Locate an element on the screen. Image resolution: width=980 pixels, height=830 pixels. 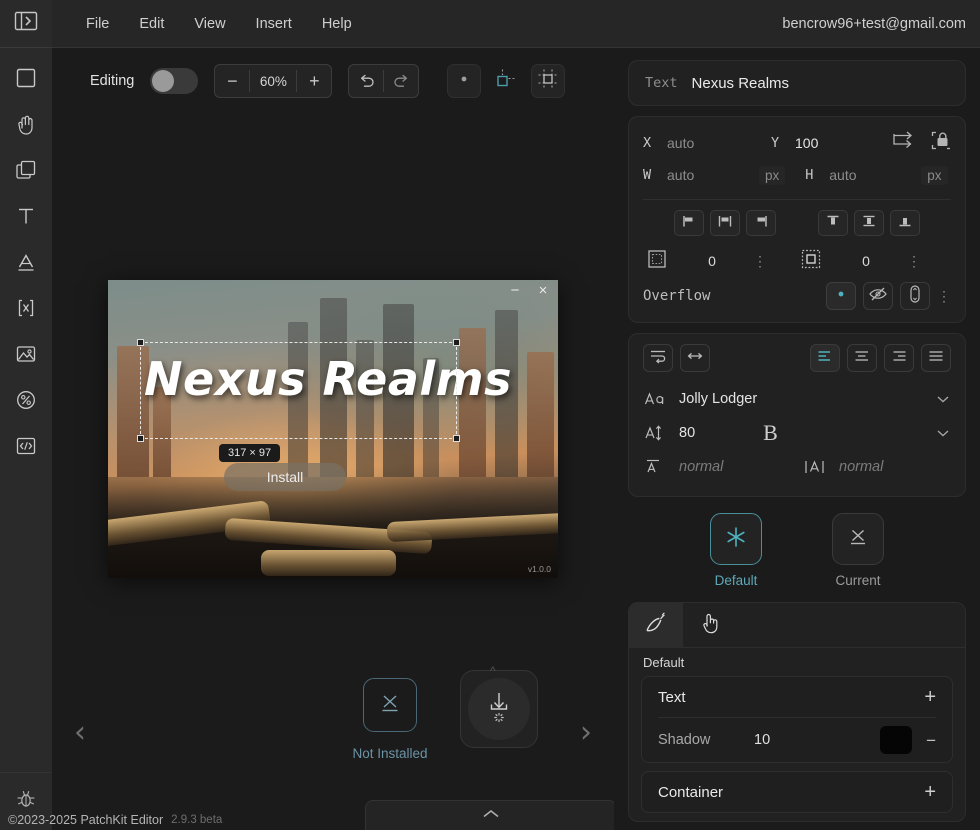
progress-tool is located at coordinates (26, 400).